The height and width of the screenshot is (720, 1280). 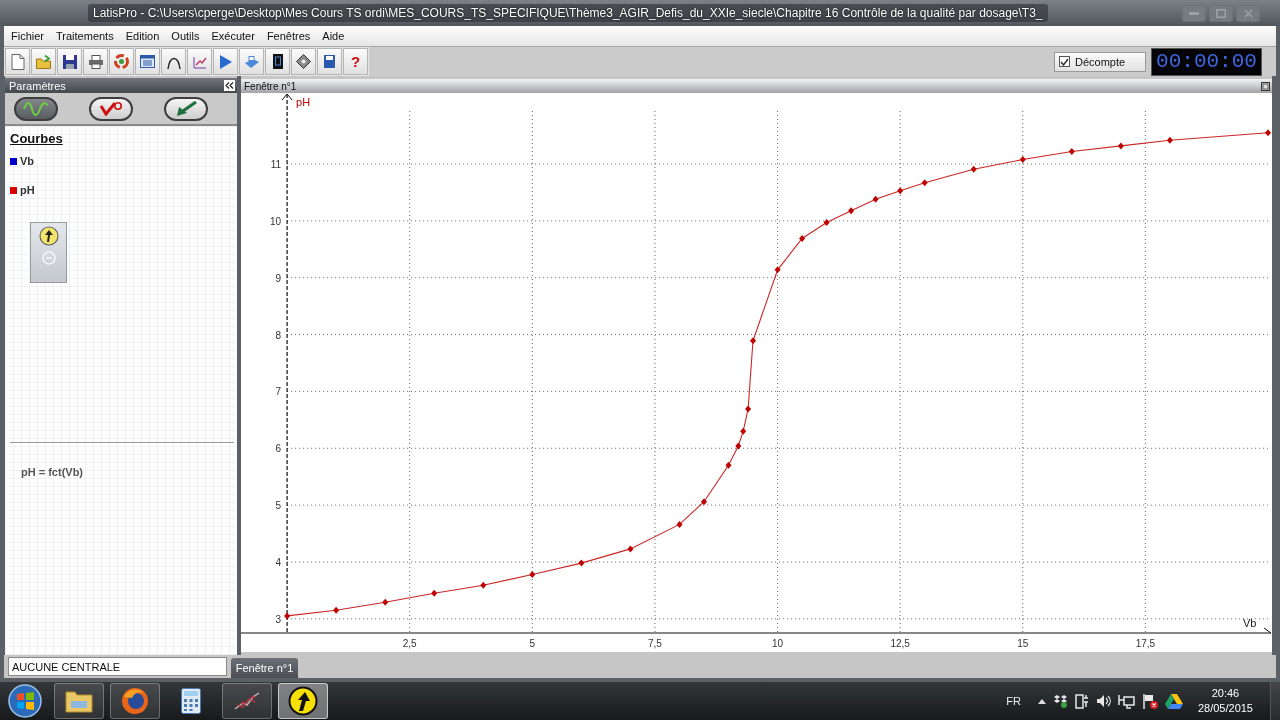 I want to click on axis-tick-label: 15, so click(x=1023, y=643).